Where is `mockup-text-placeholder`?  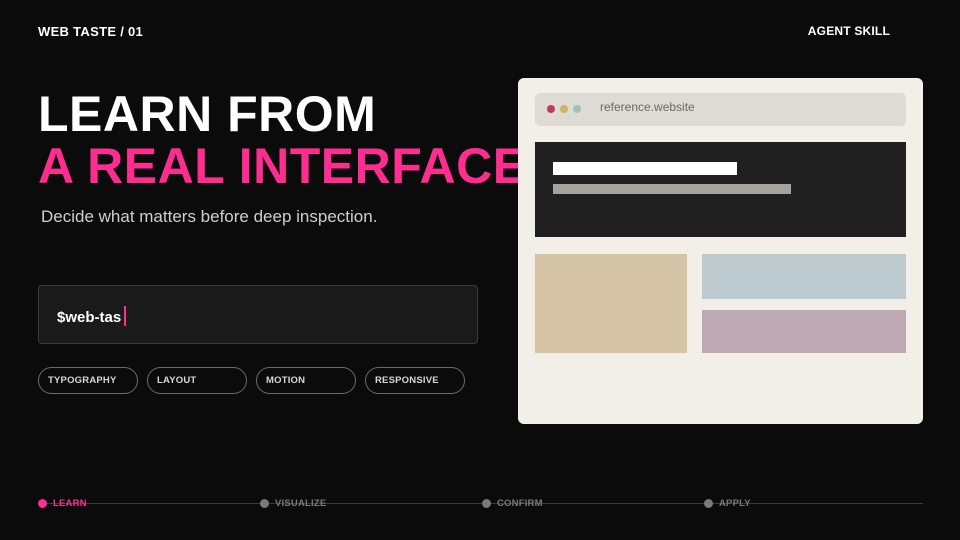 mockup-text-placeholder is located at coordinates (672, 189).